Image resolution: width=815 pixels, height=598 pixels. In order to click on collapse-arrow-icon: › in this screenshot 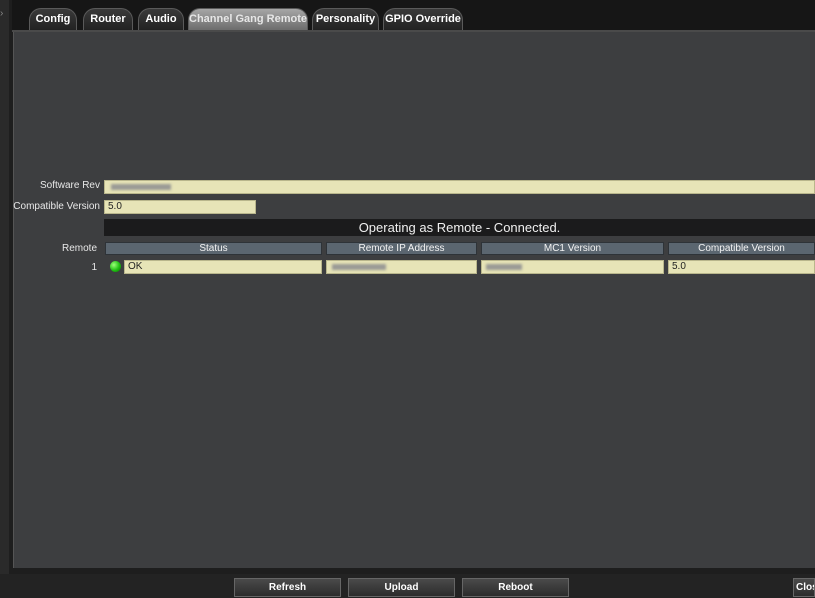, I will do `click(1, 13)`.